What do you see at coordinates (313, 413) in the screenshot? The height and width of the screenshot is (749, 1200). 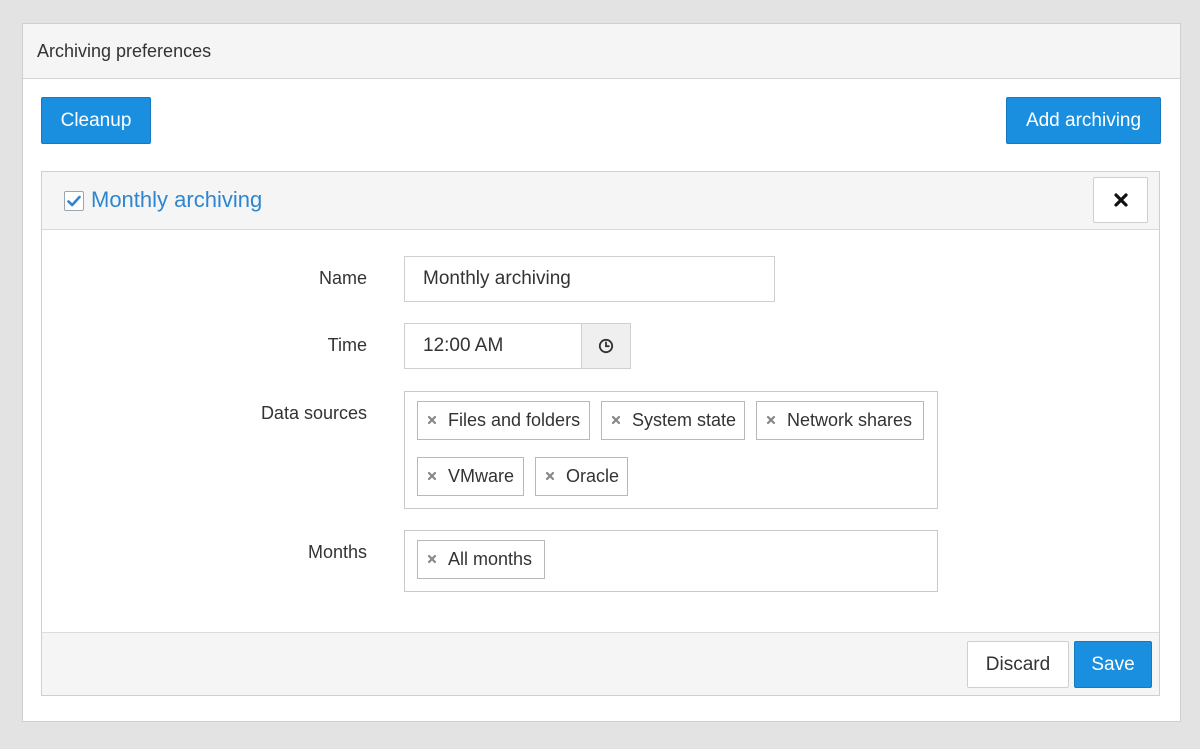 I see `data-sources-label: Data sources` at bounding box center [313, 413].